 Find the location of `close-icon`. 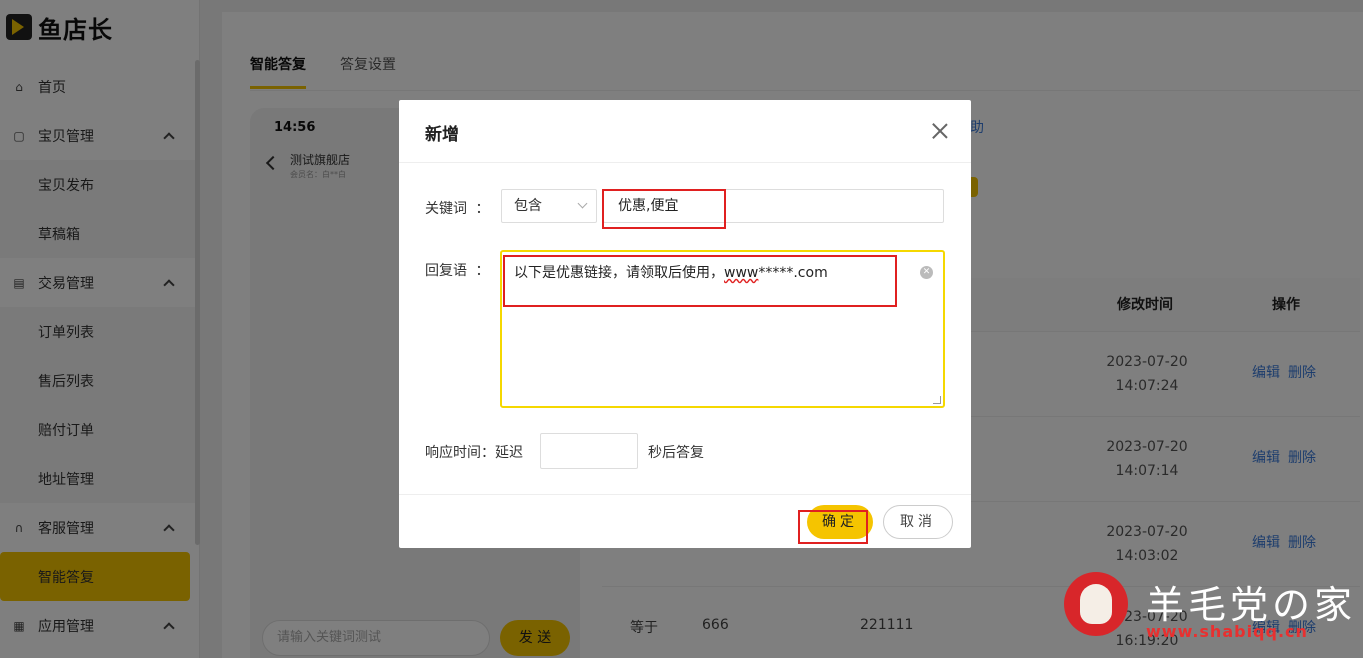

close-icon is located at coordinates (940, 131).